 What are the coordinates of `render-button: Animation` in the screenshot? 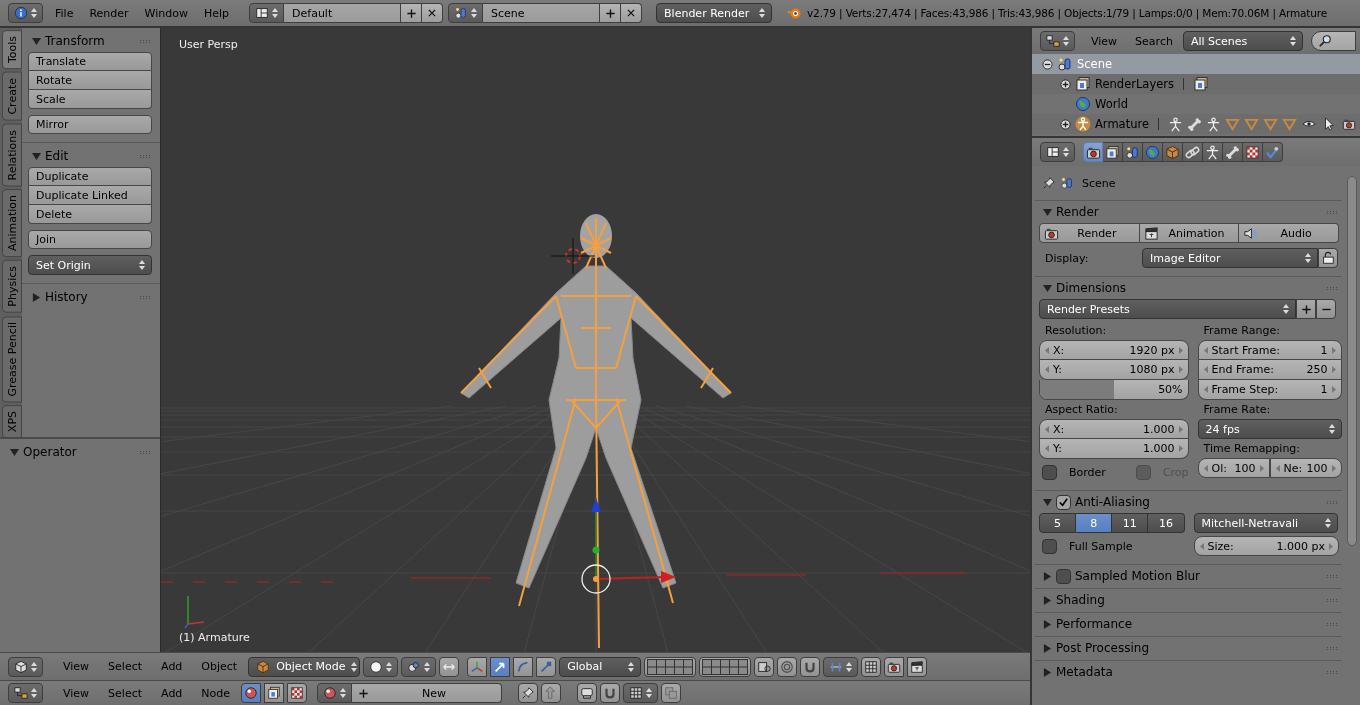 It's located at (1189, 233).